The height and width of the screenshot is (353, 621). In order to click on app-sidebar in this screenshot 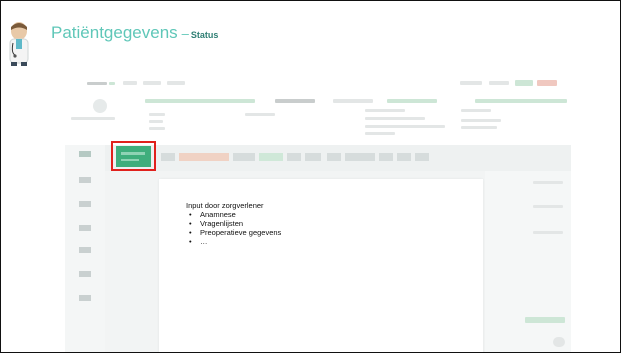, I will do `click(85, 248)`.